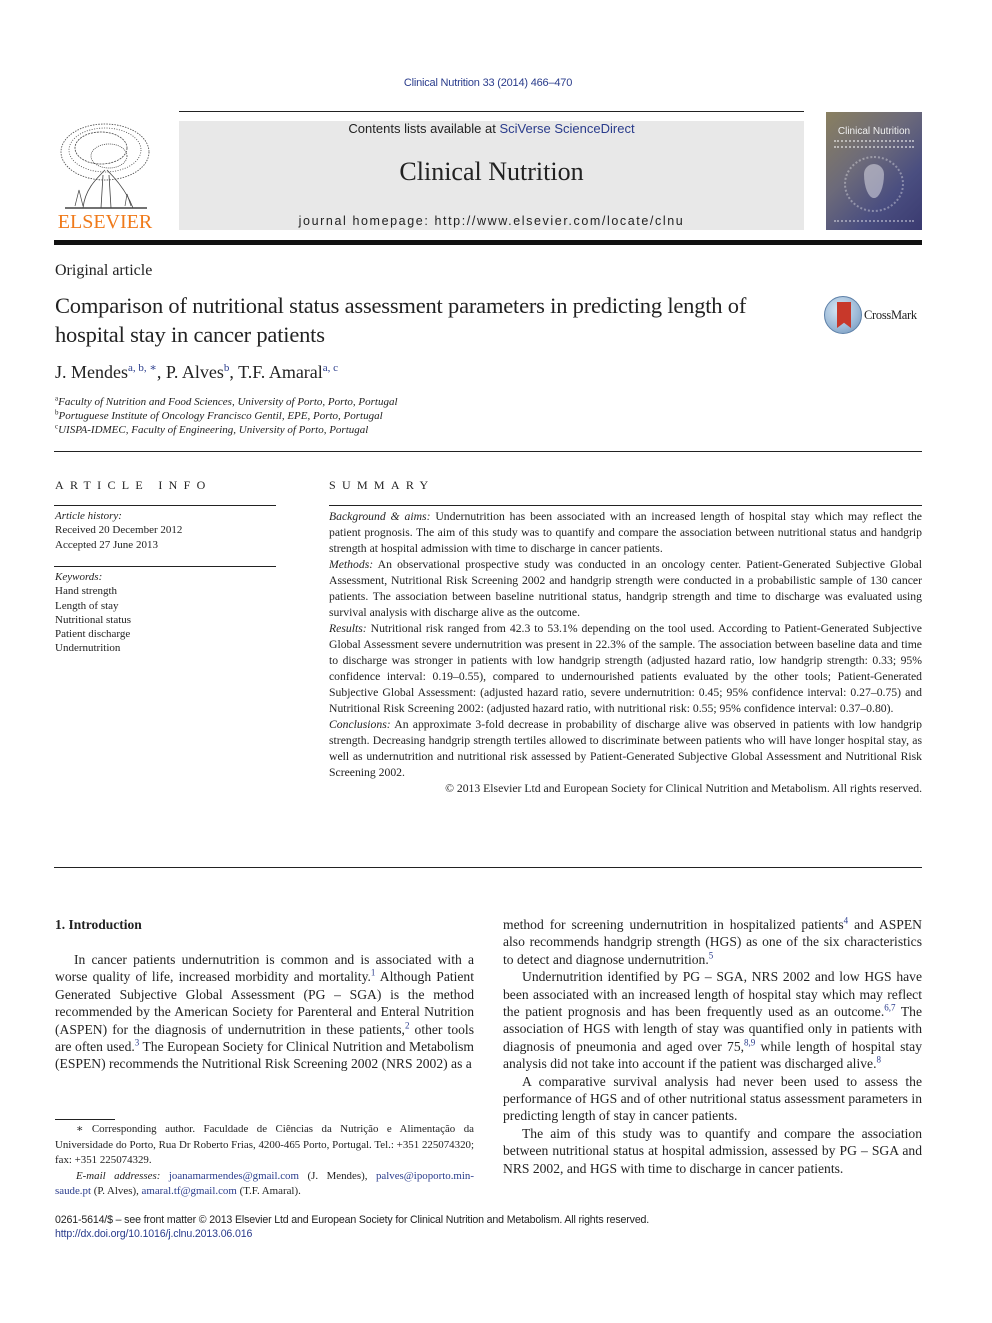 The image size is (992, 1323). What do you see at coordinates (105, 166) in the screenshot?
I see `elsevier-tree-icon` at bounding box center [105, 166].